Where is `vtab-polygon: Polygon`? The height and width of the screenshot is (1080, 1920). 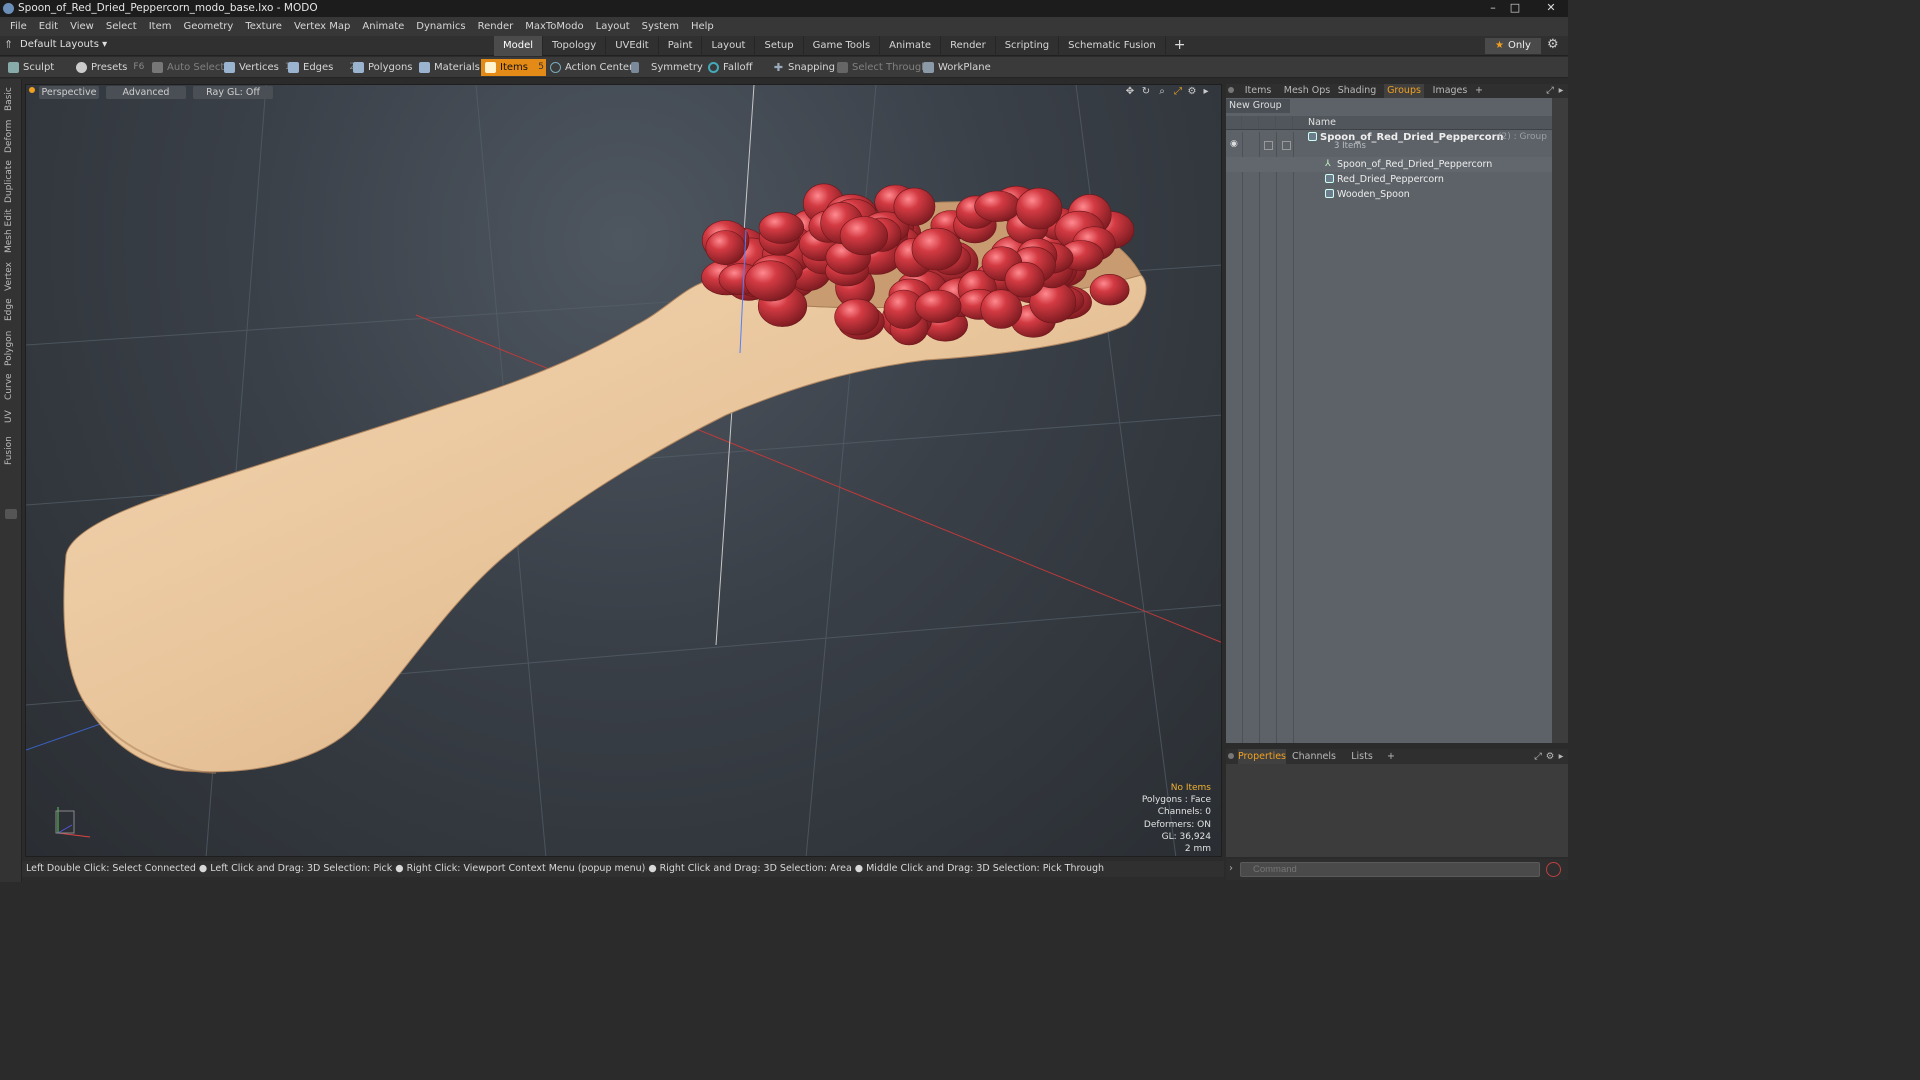 vtab-polygon: Polygon is located at coordinates (11, 348).